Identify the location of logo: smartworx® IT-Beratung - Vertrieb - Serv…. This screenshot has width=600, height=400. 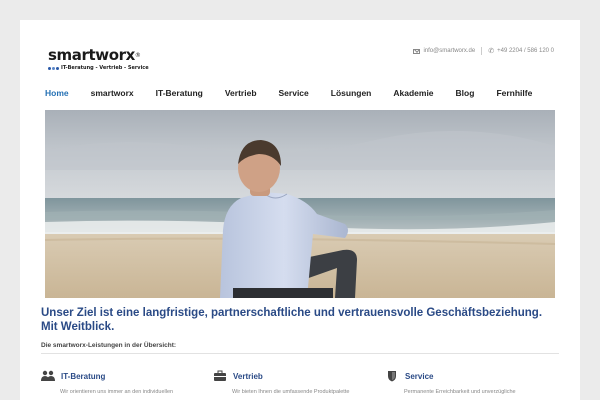
(98, 59).